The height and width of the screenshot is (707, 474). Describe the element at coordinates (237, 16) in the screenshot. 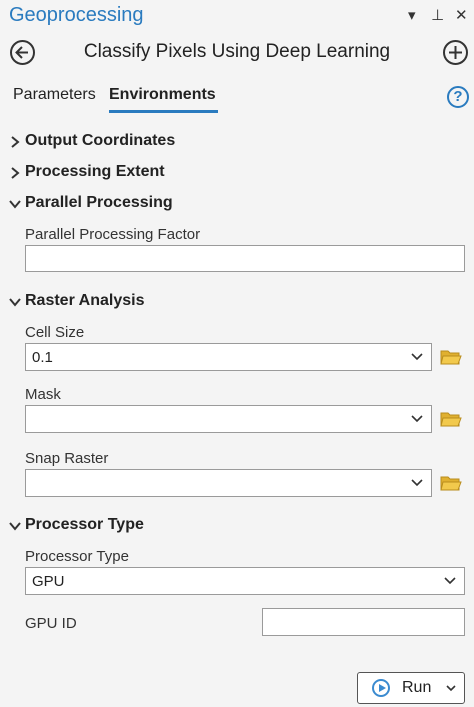

I see `pane-title-bar: Geoprocessing ▾ ⊥ ✕` at that location.